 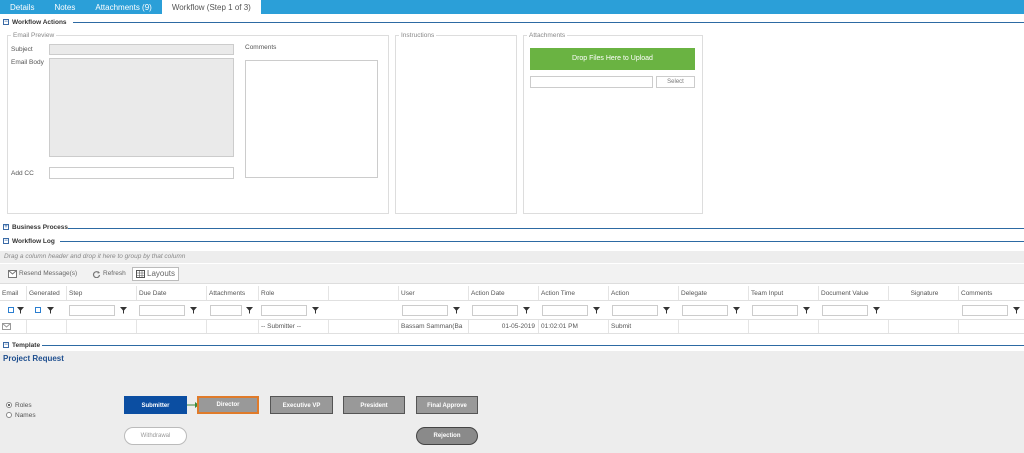 What do you see at coordinates (301, 405) in the screenshot?
I see `node-executive-vp: Executive VP` at bounding box center [301, 405].